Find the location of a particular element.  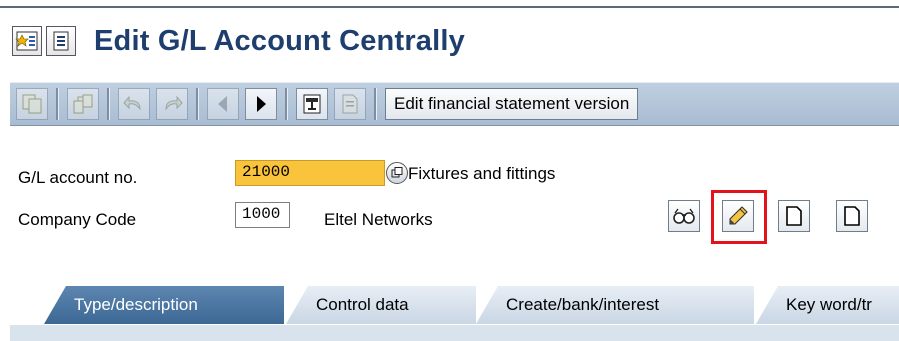

previous-icon is located at coordinates (222, 104).